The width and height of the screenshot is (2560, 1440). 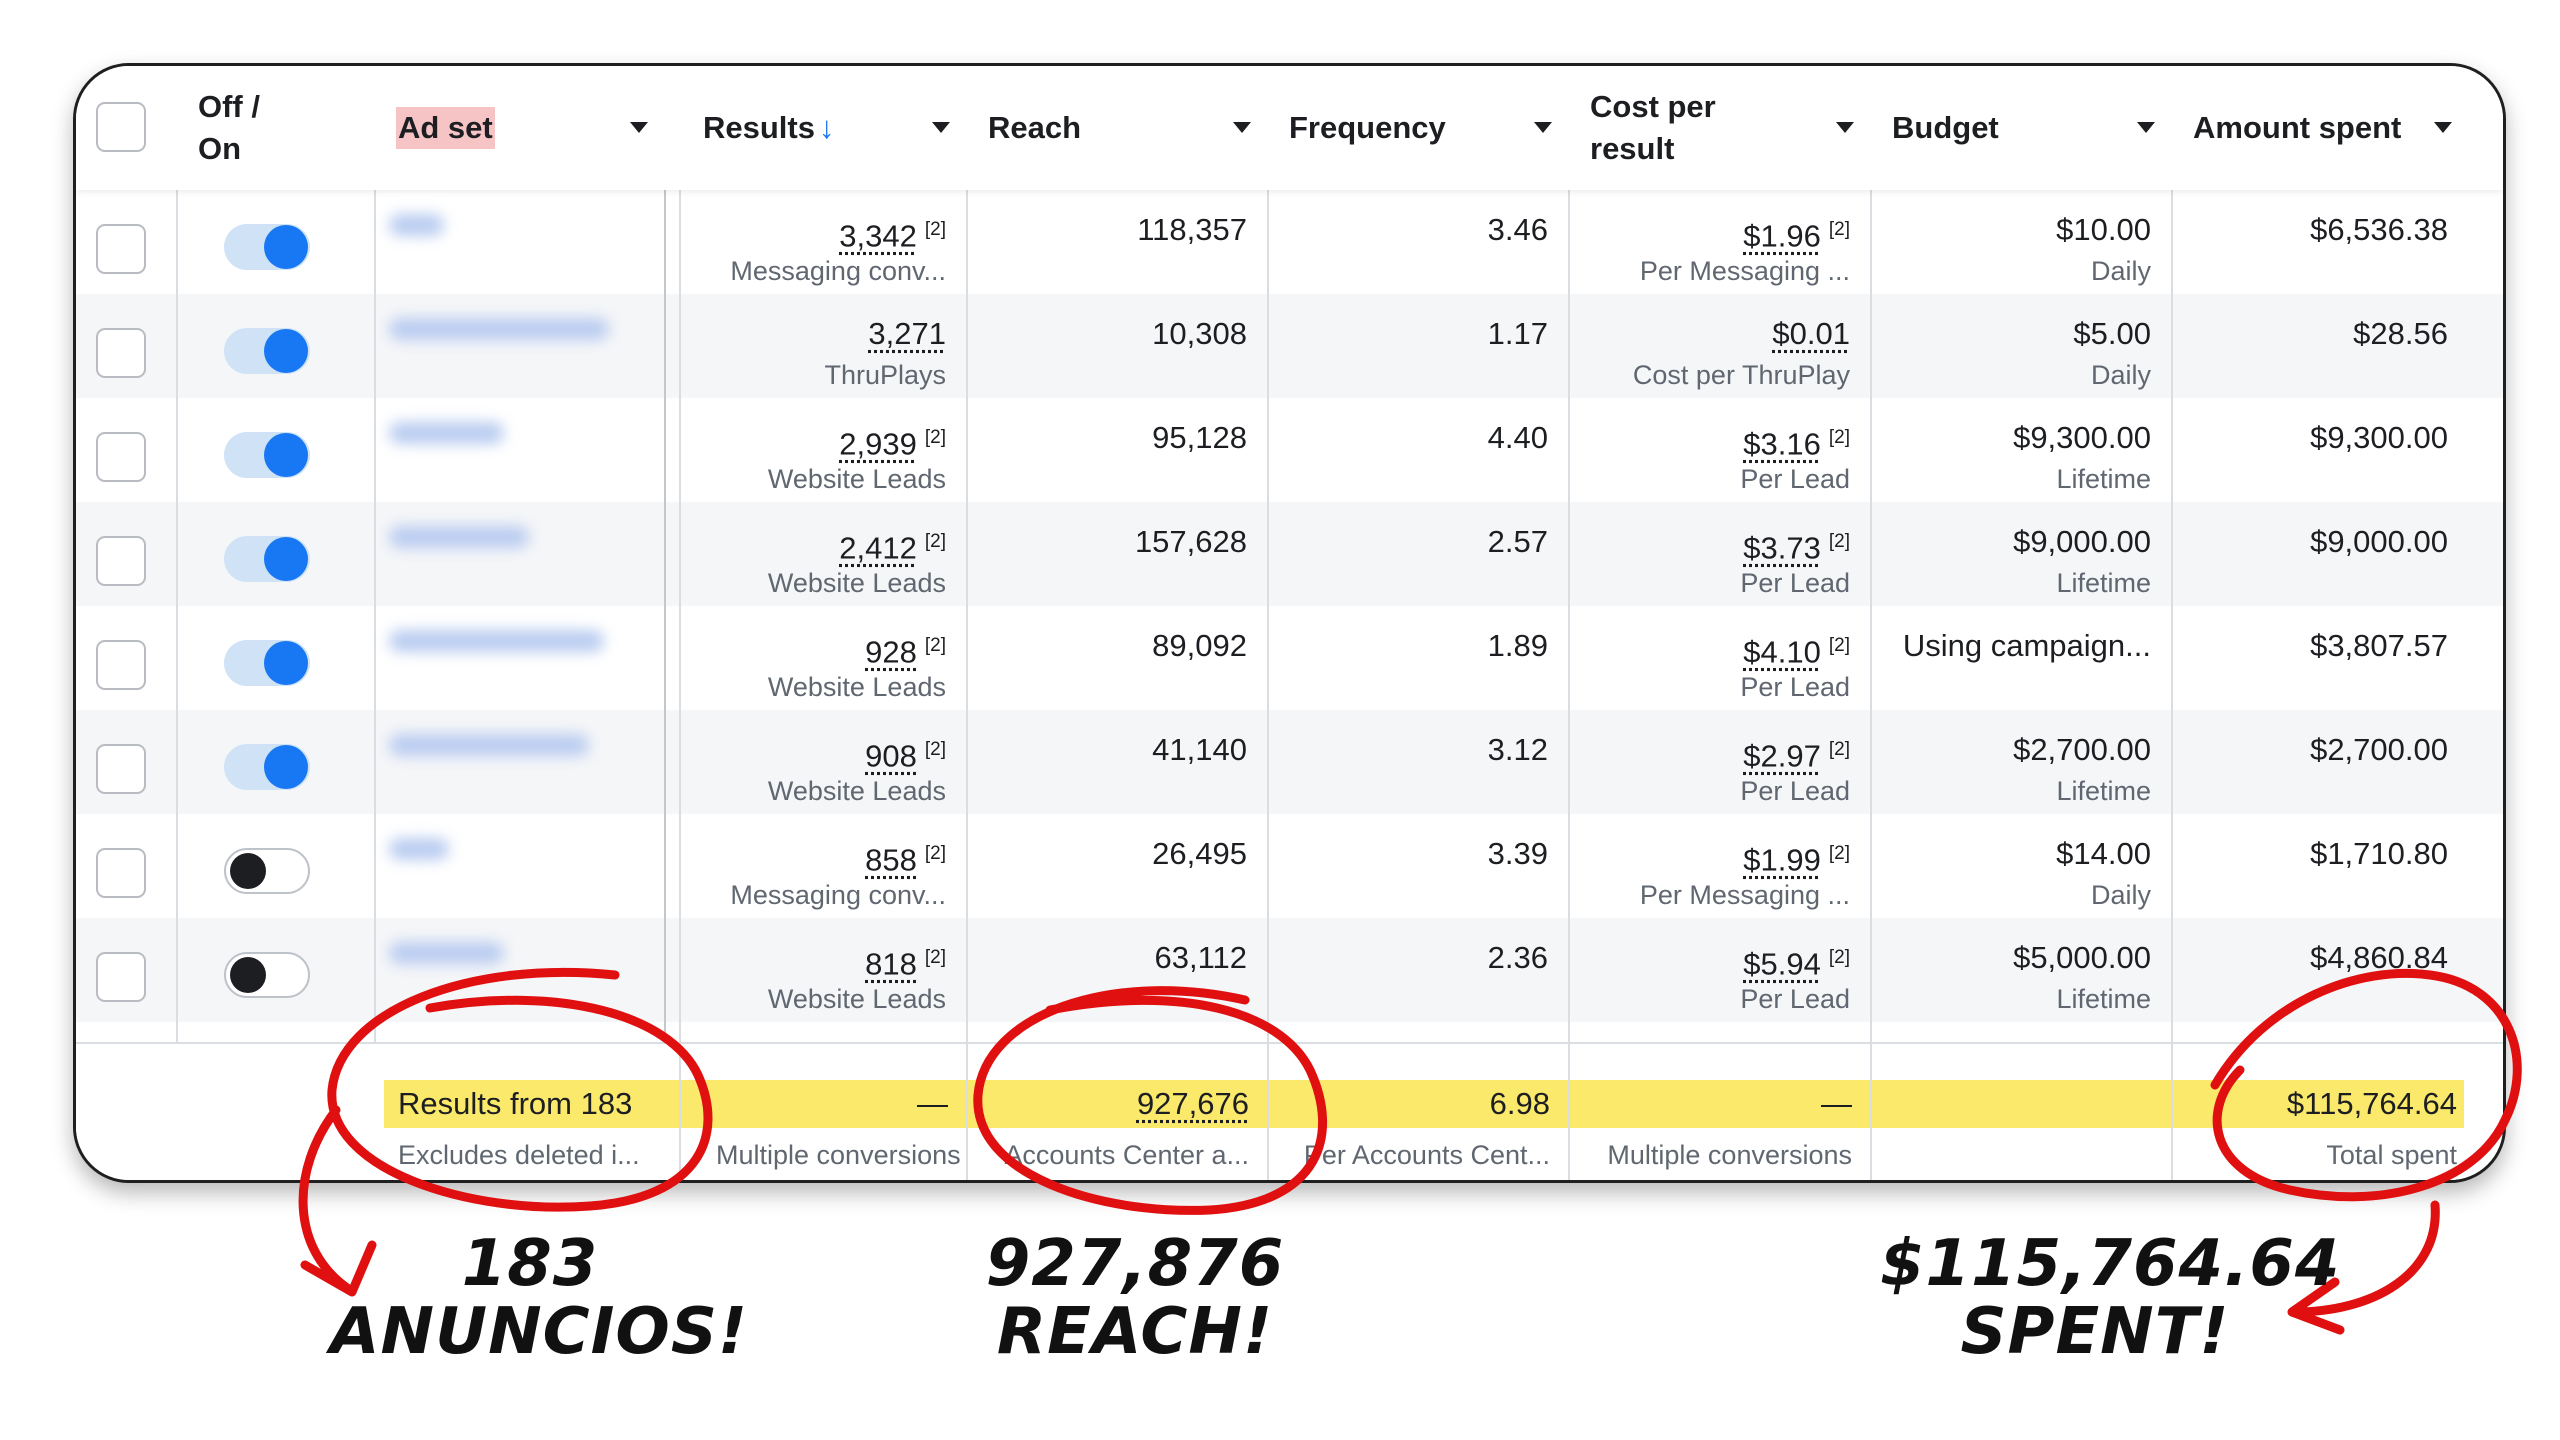 I want to click on select-all-cell, so click(x=126, y=128).